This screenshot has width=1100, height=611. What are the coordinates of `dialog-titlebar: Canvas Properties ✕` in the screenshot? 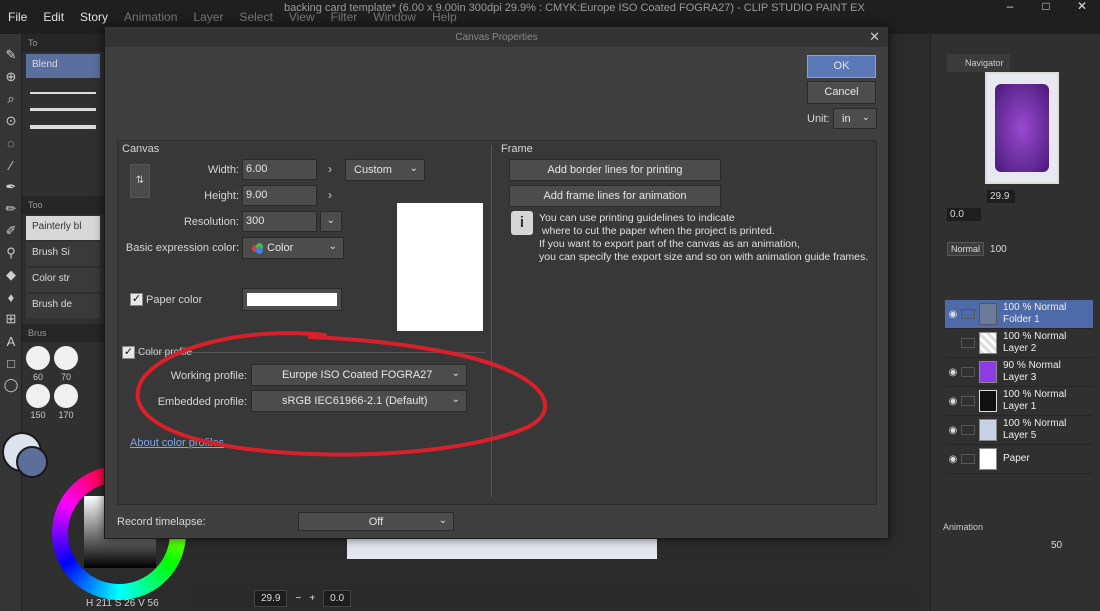 It's located at (496, 37).